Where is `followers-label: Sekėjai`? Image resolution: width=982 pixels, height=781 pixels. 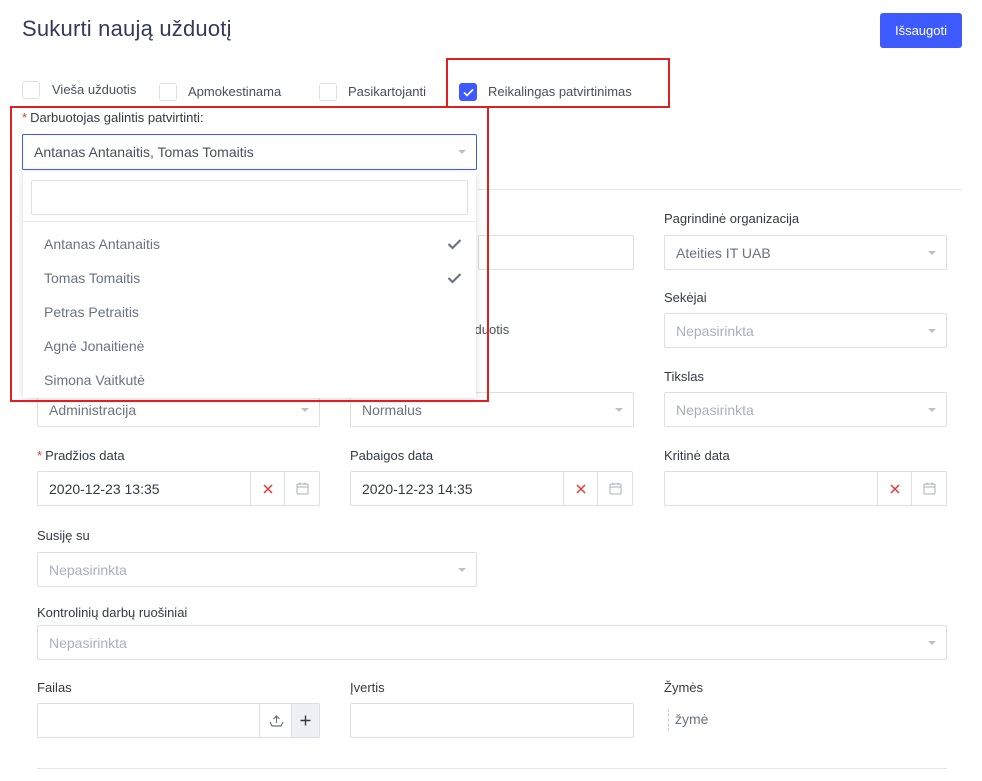
followers-label: Sekėjai is located at coordinates (685, 297).